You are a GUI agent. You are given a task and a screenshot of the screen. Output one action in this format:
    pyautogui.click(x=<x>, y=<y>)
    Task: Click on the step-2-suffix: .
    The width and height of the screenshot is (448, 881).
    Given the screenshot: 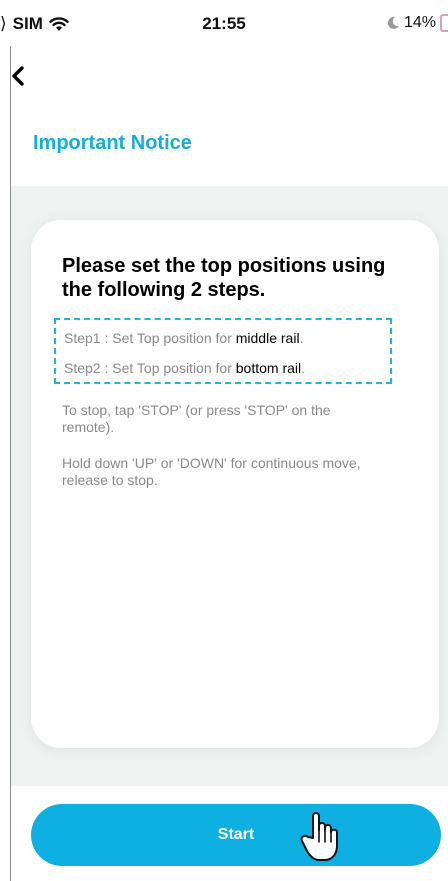 What is the action you would take?
    pyautogui.click(x=303, y=368)
    